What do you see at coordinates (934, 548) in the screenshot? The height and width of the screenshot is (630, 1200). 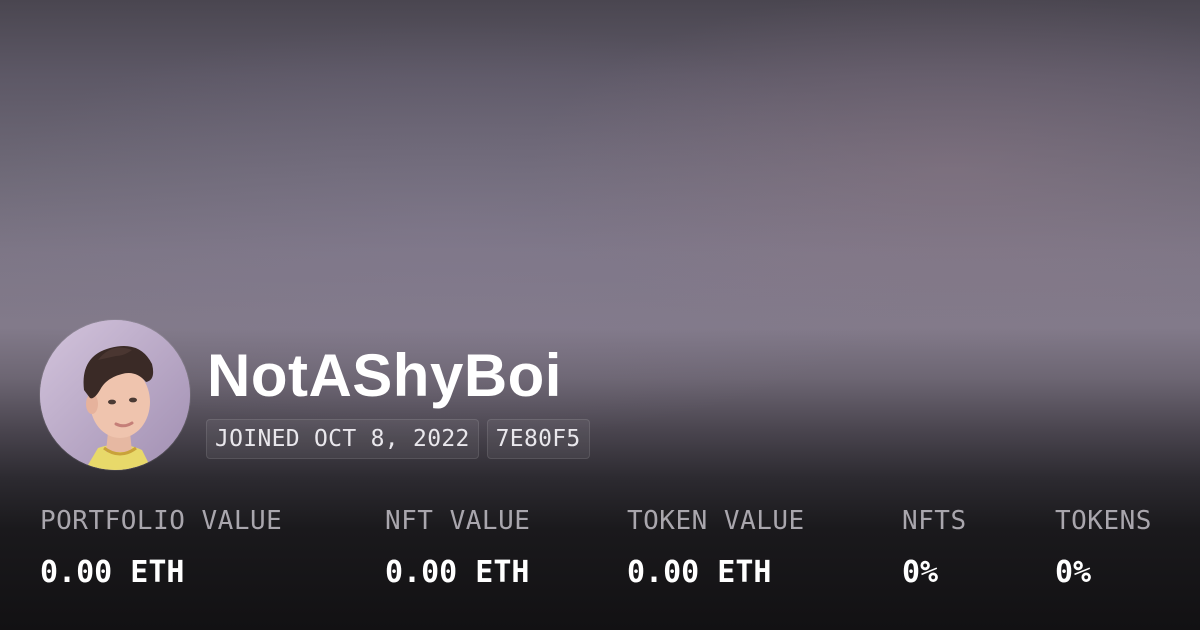 I see `stat-nfts: NFTS 0%` at bounding box center [934, 548].